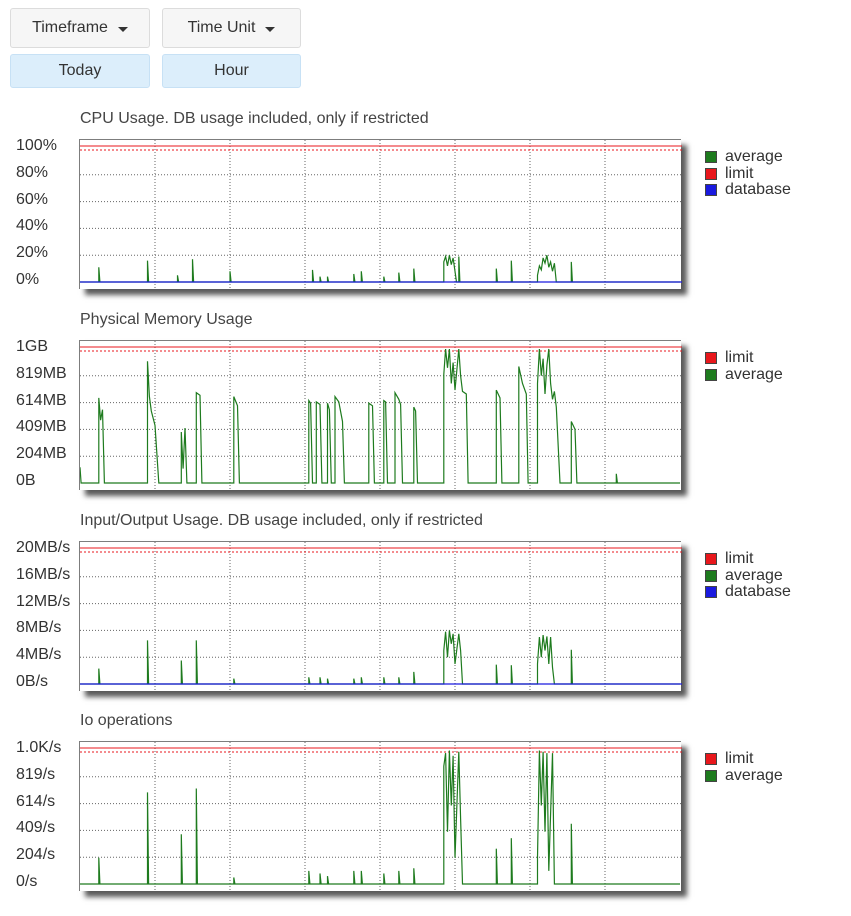  I want to click on y-tick-label: 0/s, so click(27, 881).